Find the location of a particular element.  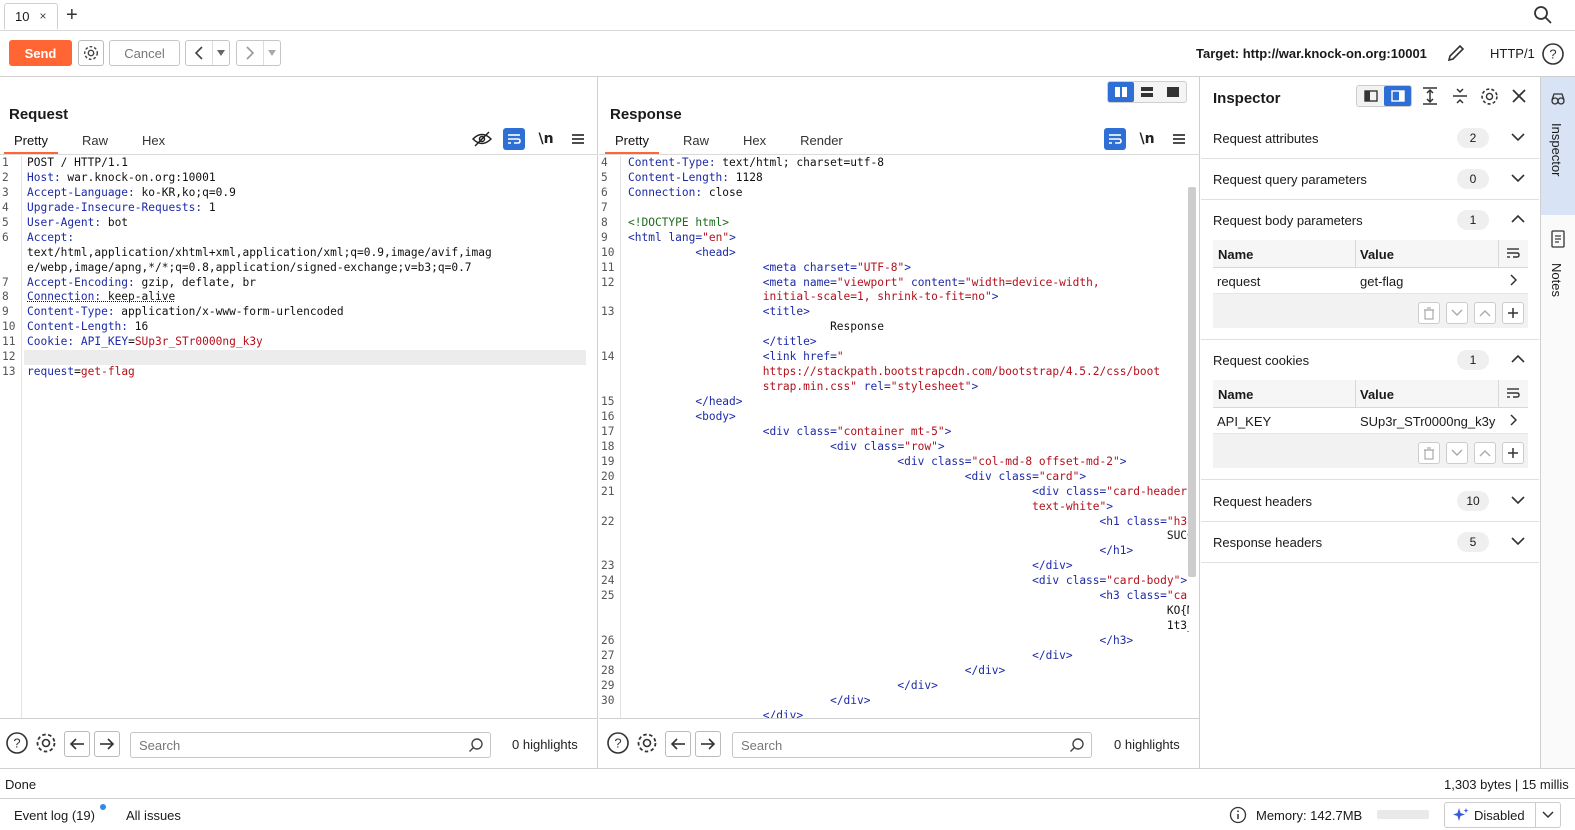

response-search-bar: ? Search 0 highlights is located at coordinates (899, 743).